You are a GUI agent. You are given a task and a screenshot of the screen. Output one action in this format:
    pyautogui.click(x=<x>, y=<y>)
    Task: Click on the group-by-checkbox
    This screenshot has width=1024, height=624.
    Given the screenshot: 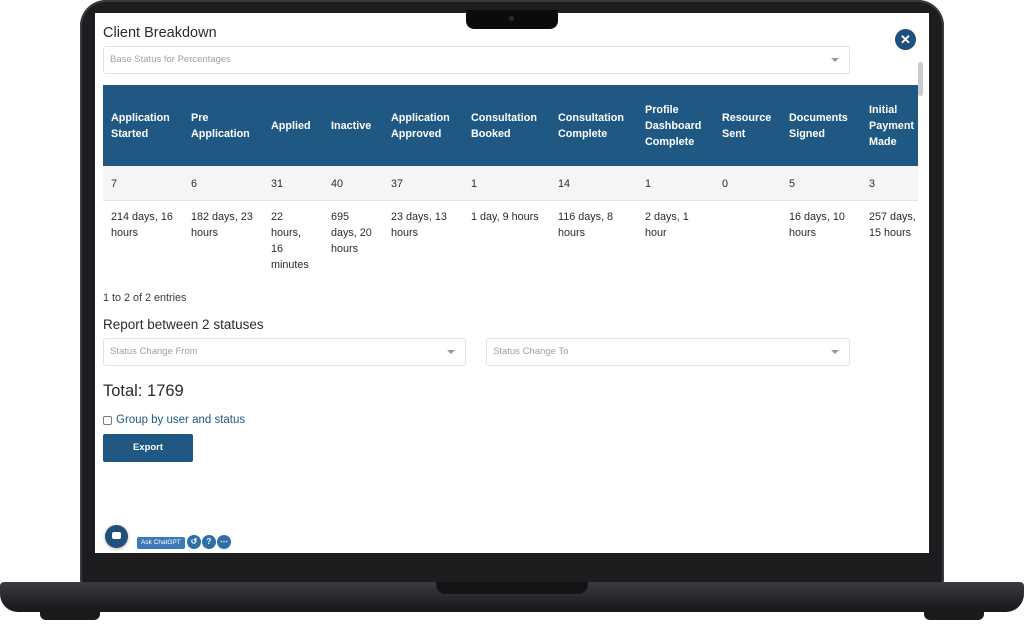 What is the action you would take?
    pyautogui.click(x=107, y=420)
    